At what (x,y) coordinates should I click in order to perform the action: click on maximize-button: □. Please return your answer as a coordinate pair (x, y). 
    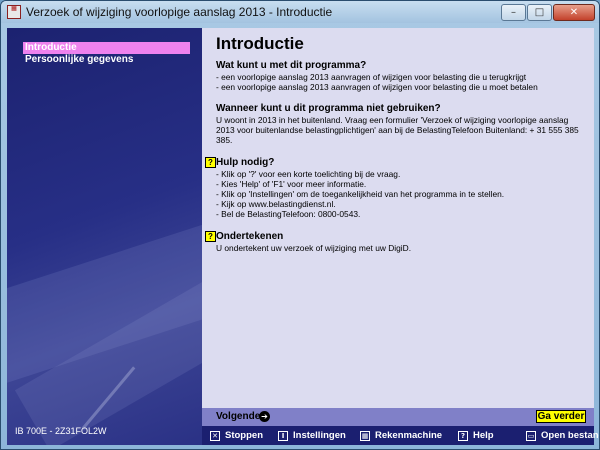
    Looking at the image, I should click on (539, 12).